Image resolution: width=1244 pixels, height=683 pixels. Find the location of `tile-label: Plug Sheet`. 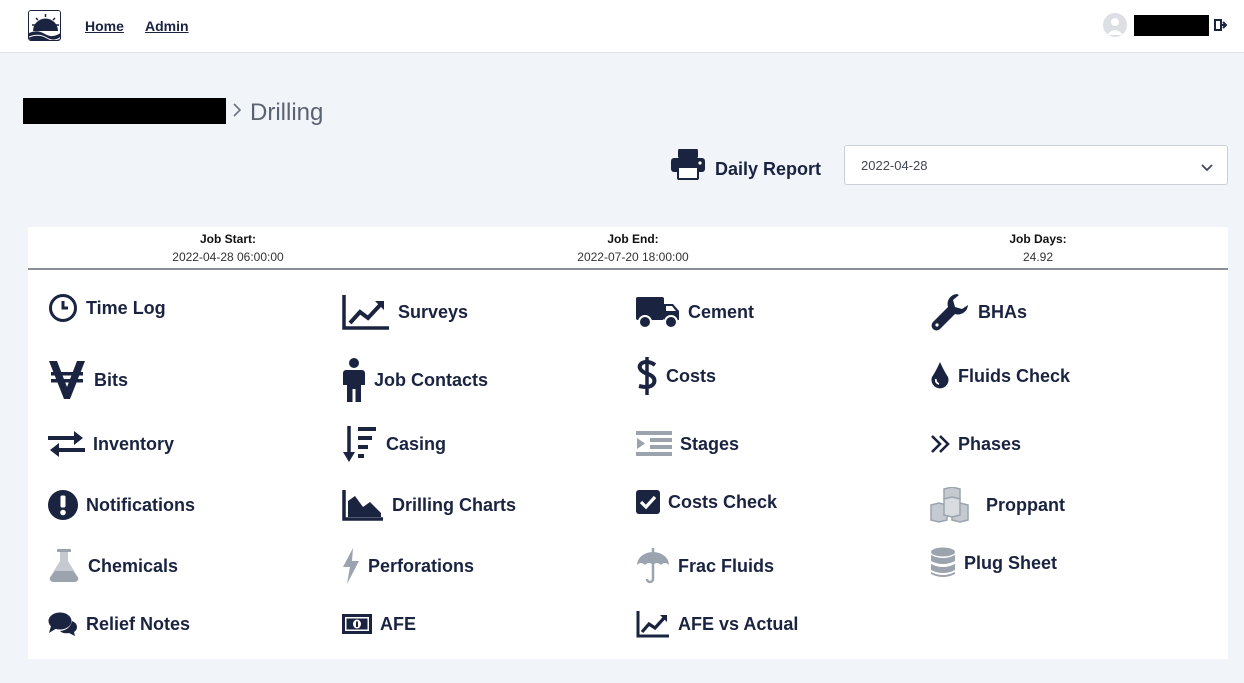

tile-label: Plug Sheet is located at coordinates (1011, 562).